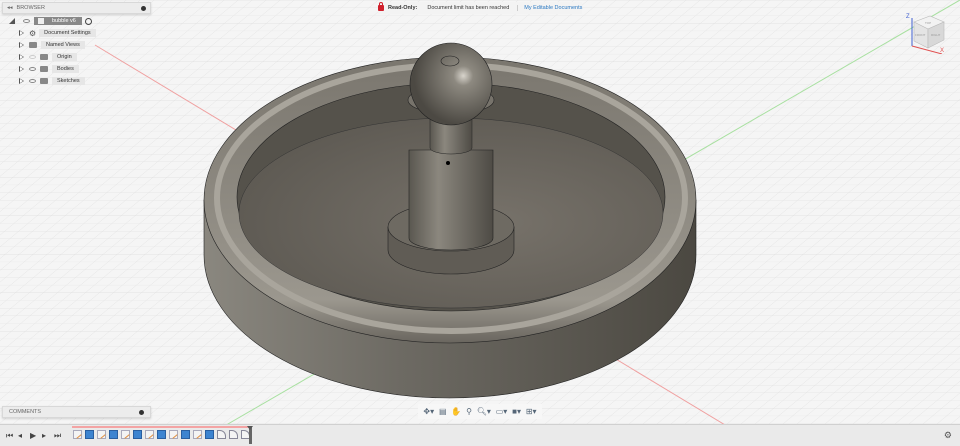 The height and width of the screenshot is (446, 960). Describe the element at coordinates (250, 435) in the screenshot. I see `timeline-marker` at that location.